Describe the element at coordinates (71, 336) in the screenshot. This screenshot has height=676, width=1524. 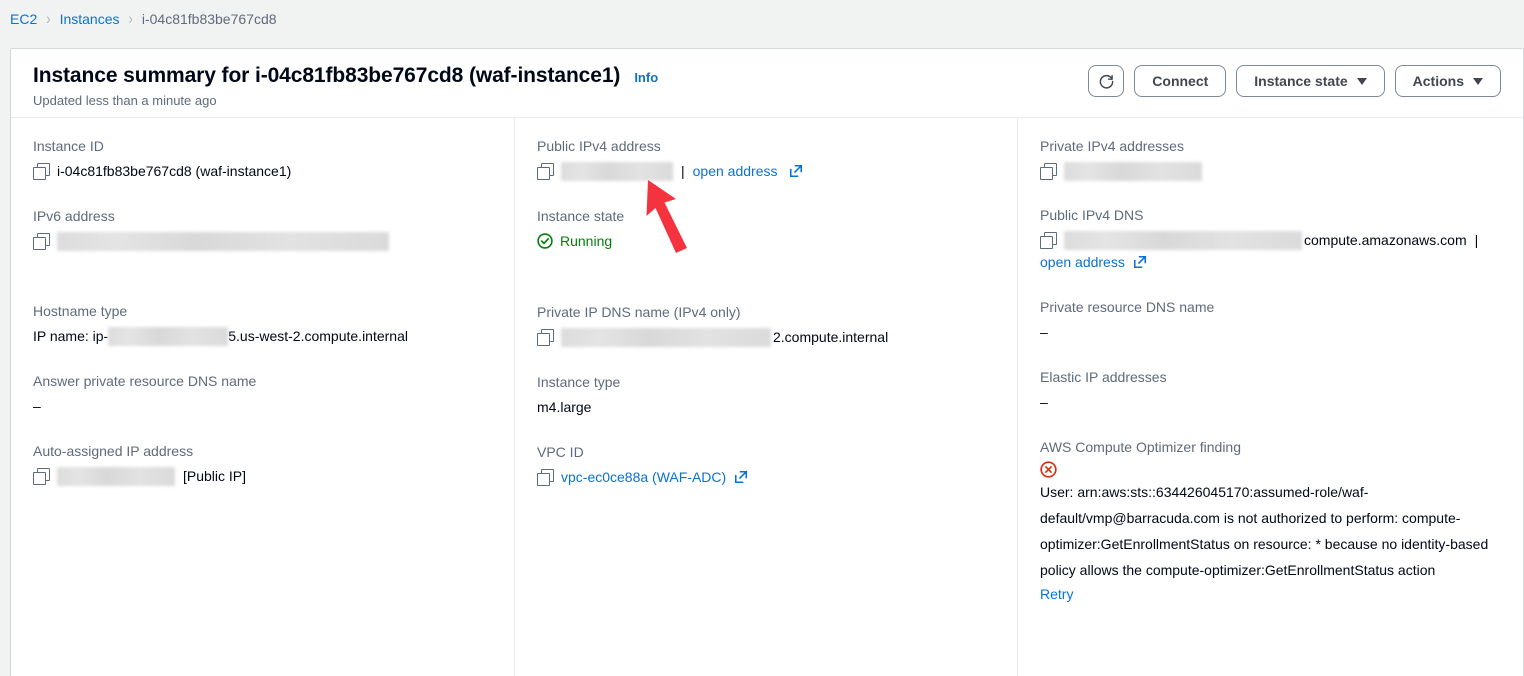
I see `hostname-prefix: IP name: ip-` at that location.